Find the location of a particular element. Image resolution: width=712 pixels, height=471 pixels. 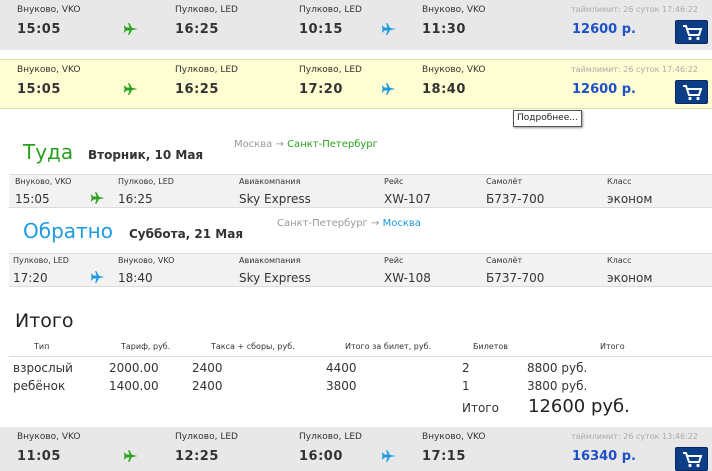

table-cell-per-ticket: 4400 is located at coordinates (341, 368).